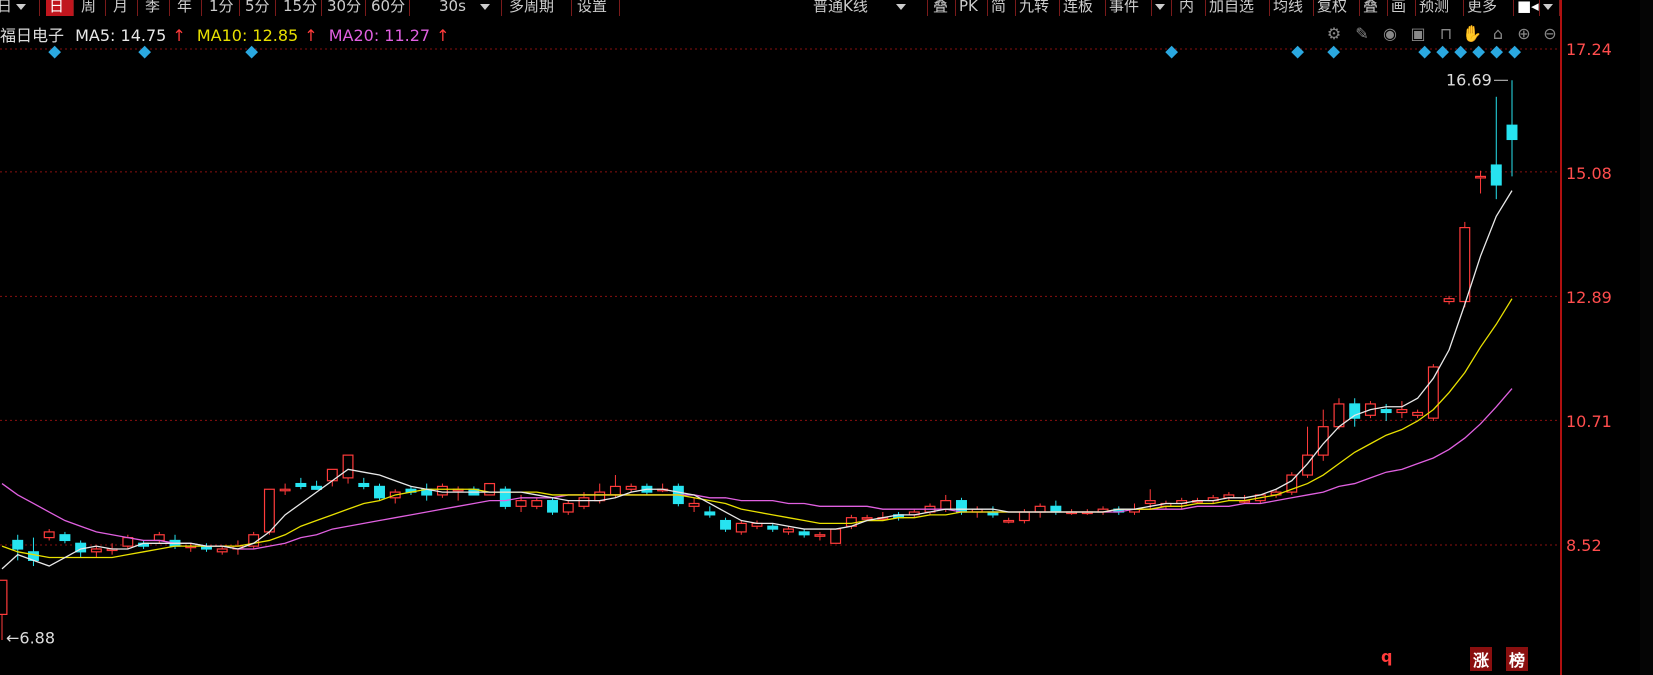  What do you see at coordinates (1238, 8) in the screenshot?
I see `add-watchlist-button: 加自选` at bounding box center [1238, 8].